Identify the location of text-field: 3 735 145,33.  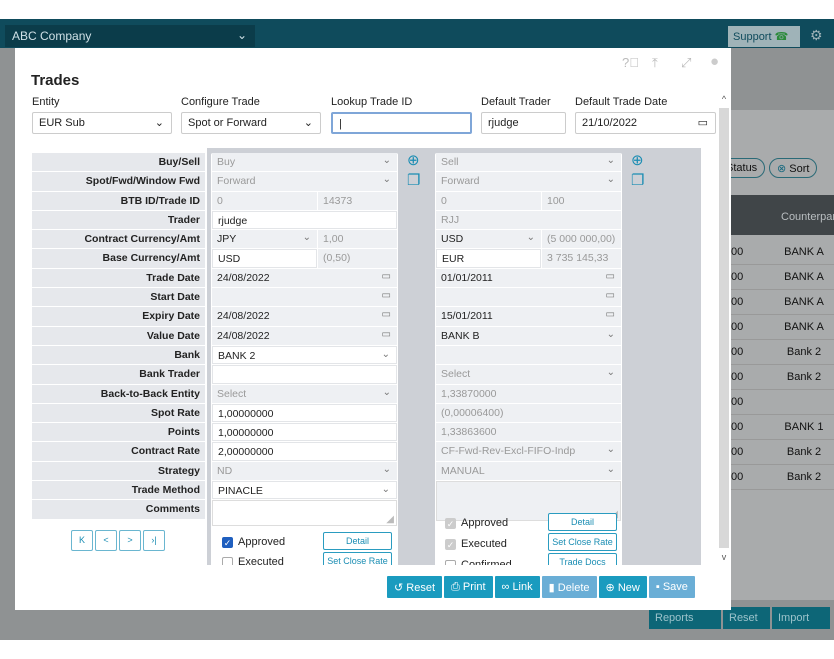
(581, 258).